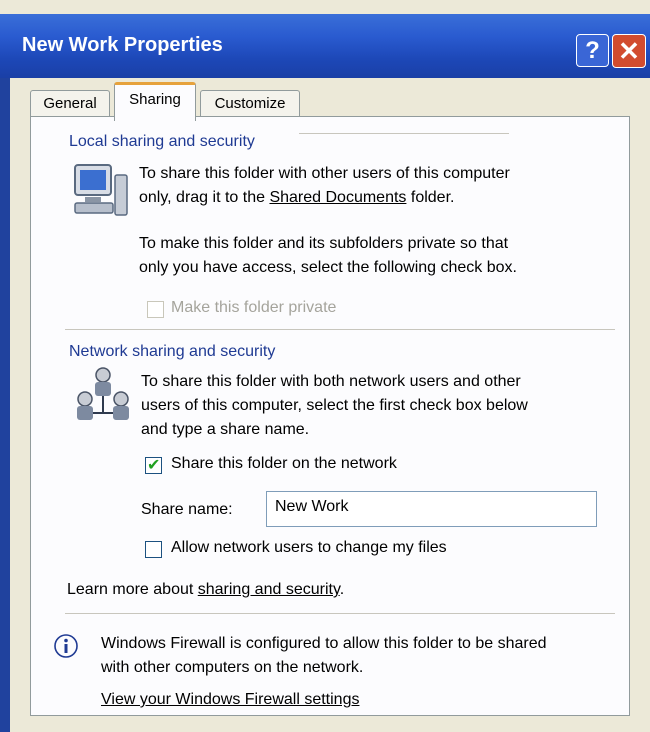  I want to click on tab-sharing: Sharing, so click(155, 101).